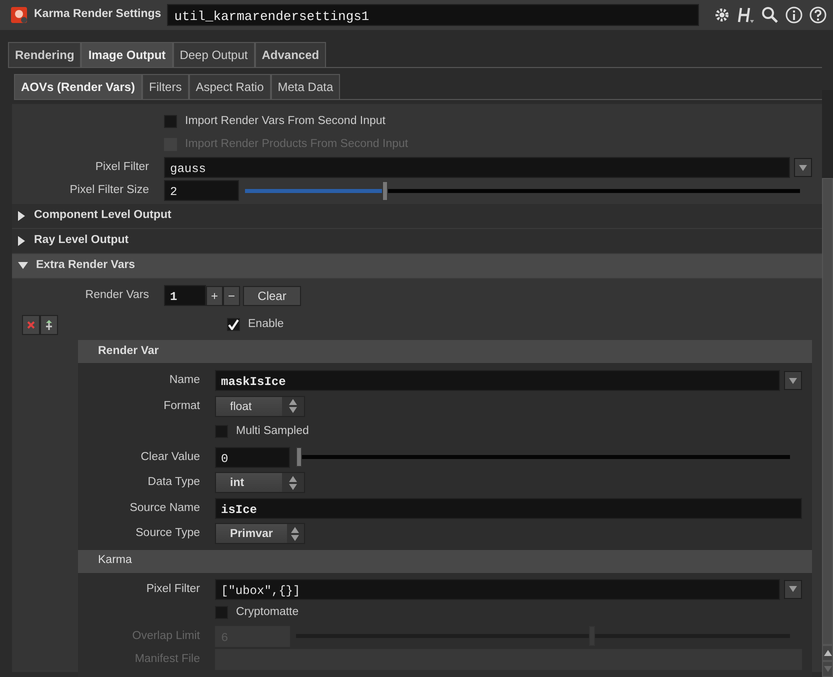  What do you see at coordinates (166, 636) in the screenshot?
I see `field-label: Overlap Limit` at bounding box center [166, 636].